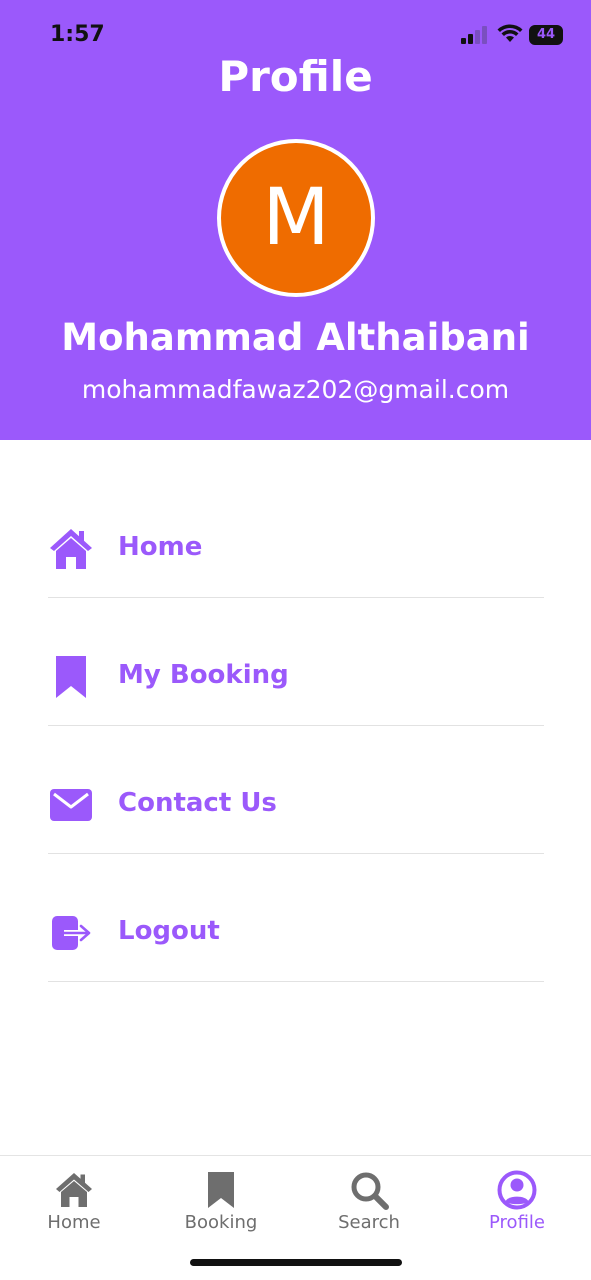  I want to click on user-circle-icon, so click(517, 1190).